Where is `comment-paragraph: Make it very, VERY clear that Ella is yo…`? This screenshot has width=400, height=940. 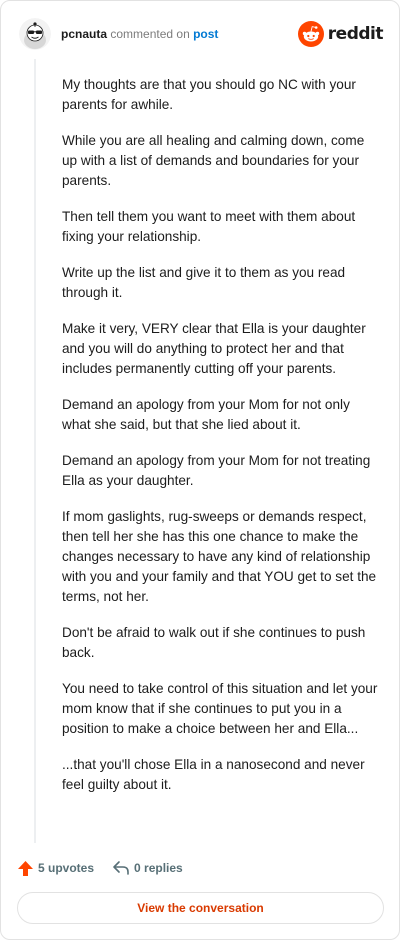 comment-paragraph: Make it very, VERY clear that Ella is yo… is located at coordinates (214, 348).